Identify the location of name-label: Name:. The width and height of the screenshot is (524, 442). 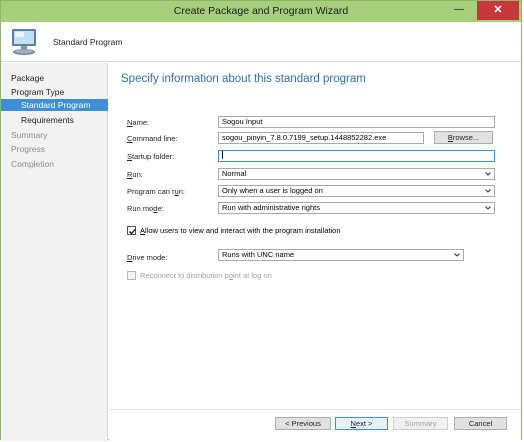
(138, 122).